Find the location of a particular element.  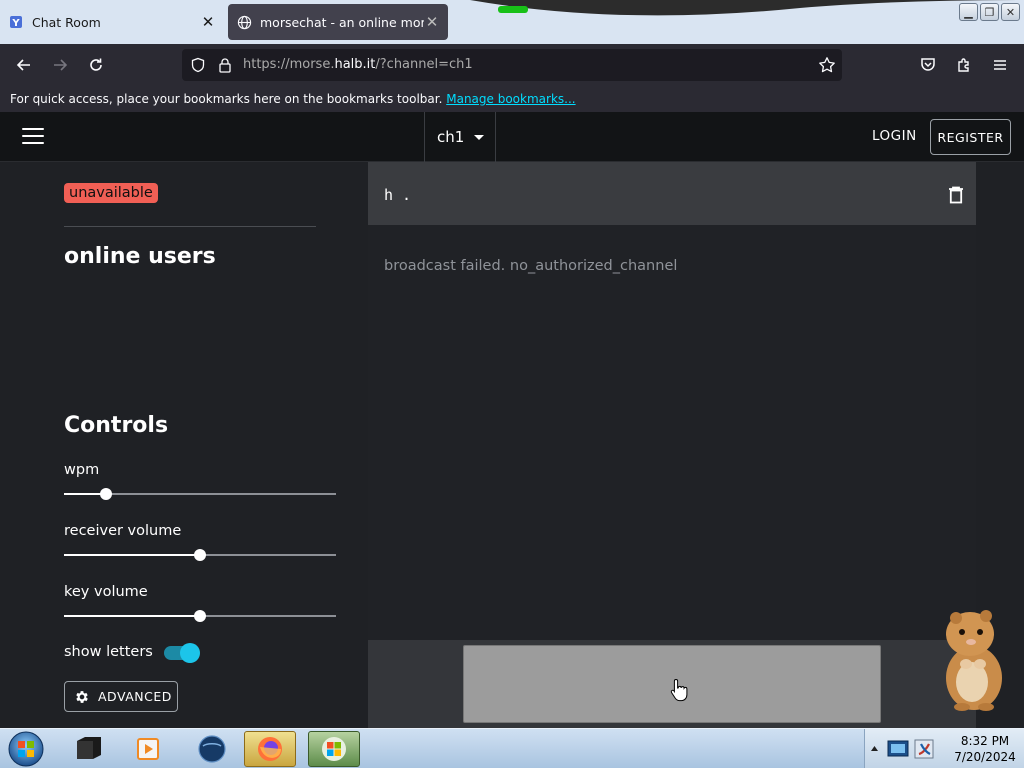

lock-icon is located at coordinates (225, 65).